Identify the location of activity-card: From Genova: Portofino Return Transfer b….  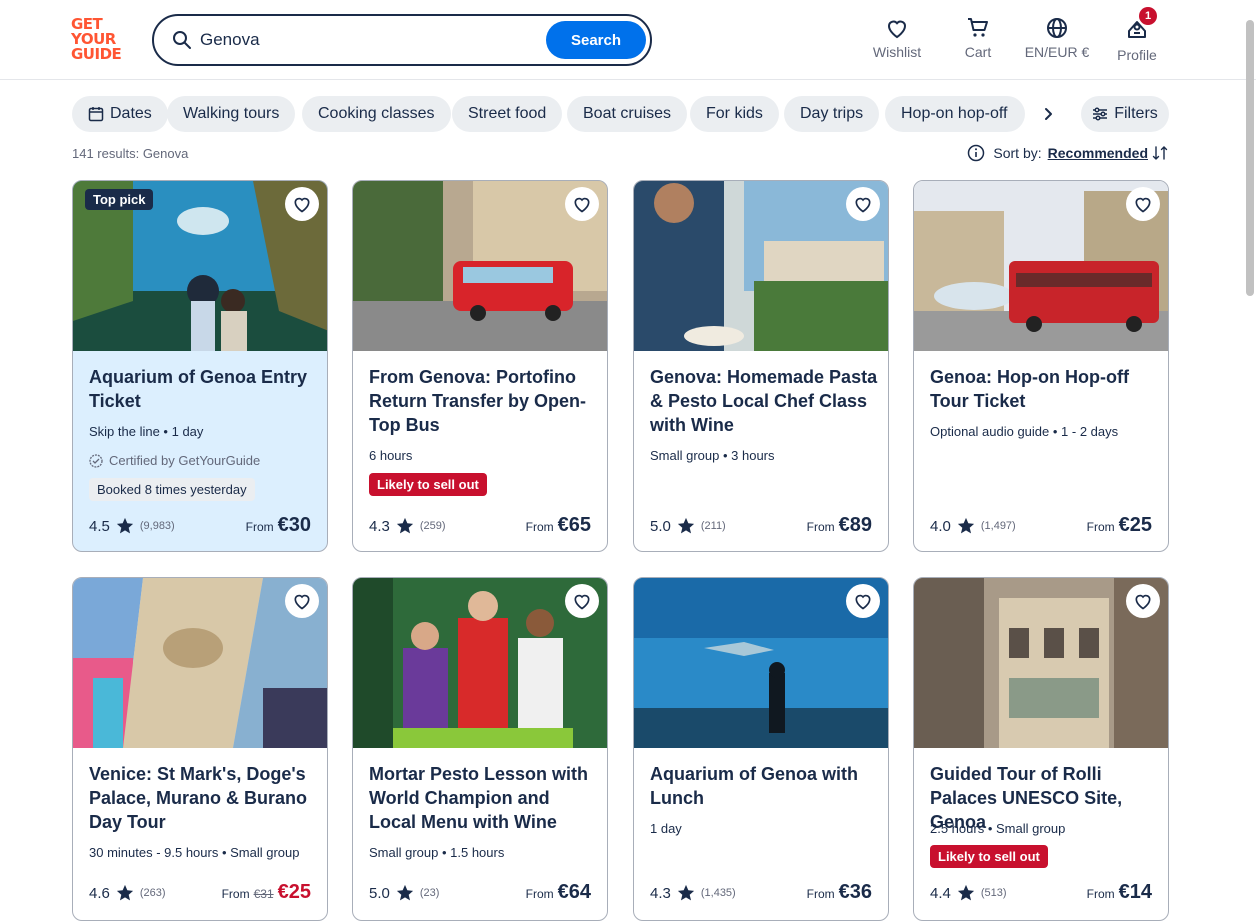
(480, 366).